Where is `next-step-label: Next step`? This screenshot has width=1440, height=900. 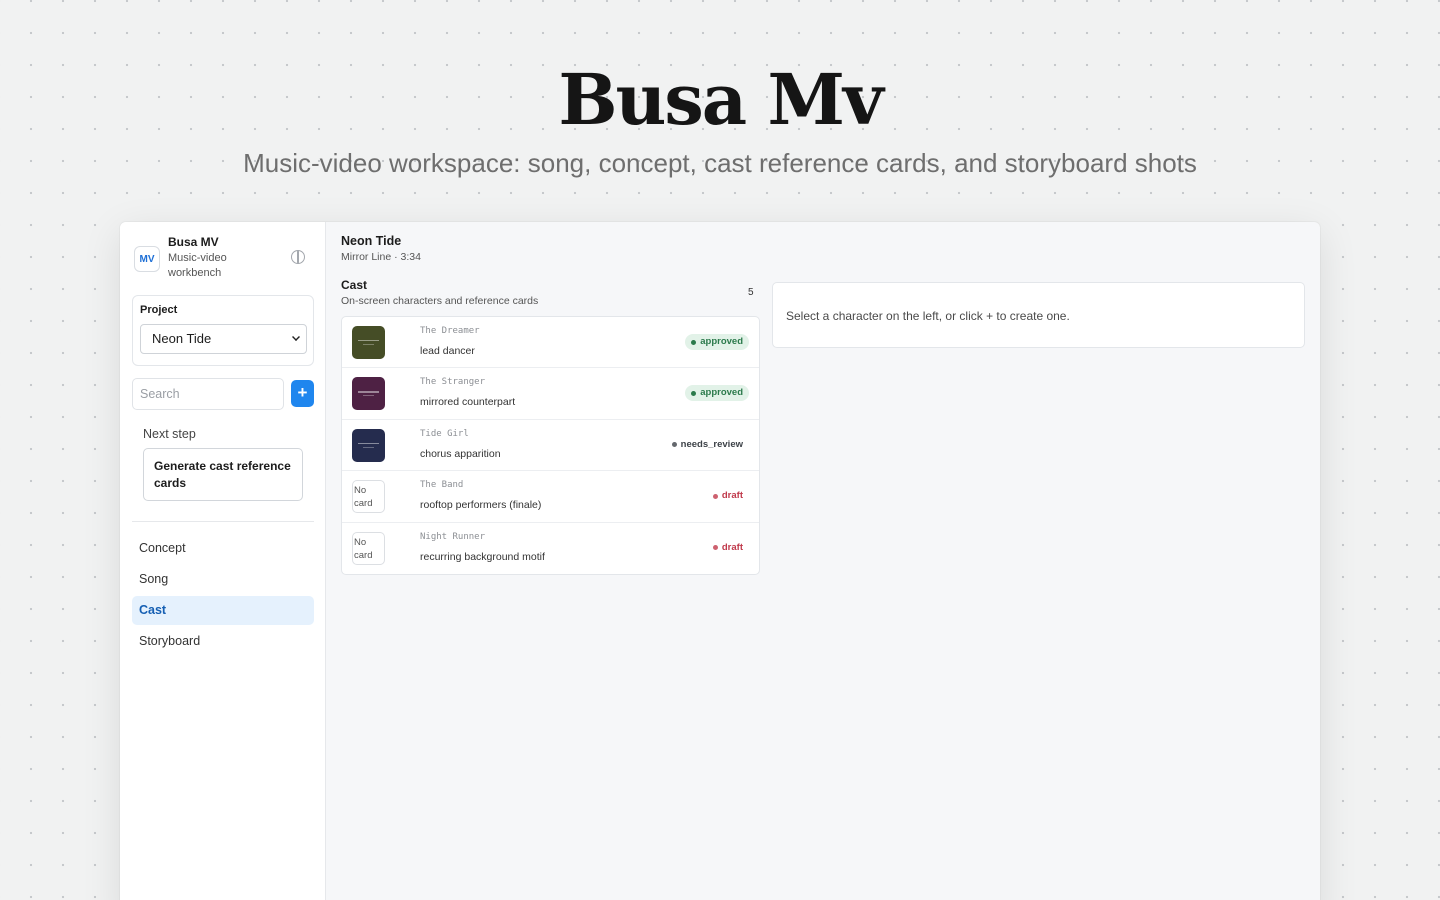 next-step-label: Next step is located at coordinates (169, 434).